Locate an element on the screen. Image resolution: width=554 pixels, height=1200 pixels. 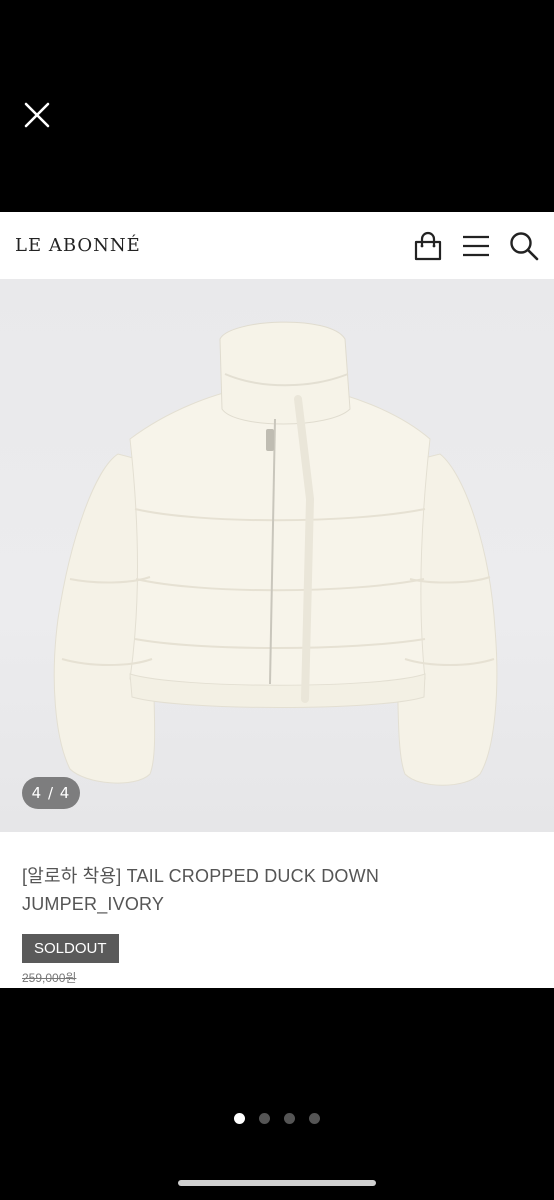
site-logo: LE ABONNÉ is located at coordinates (78, 245).